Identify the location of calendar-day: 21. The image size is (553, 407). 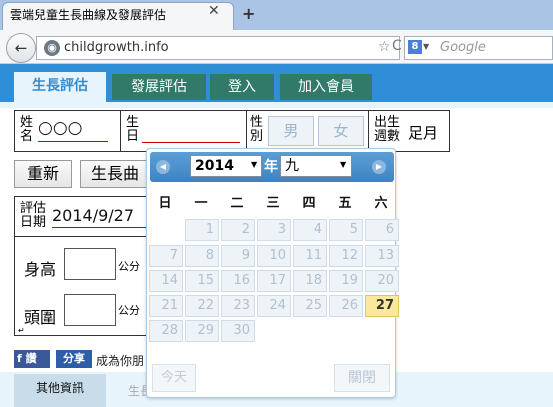
(166, 306).